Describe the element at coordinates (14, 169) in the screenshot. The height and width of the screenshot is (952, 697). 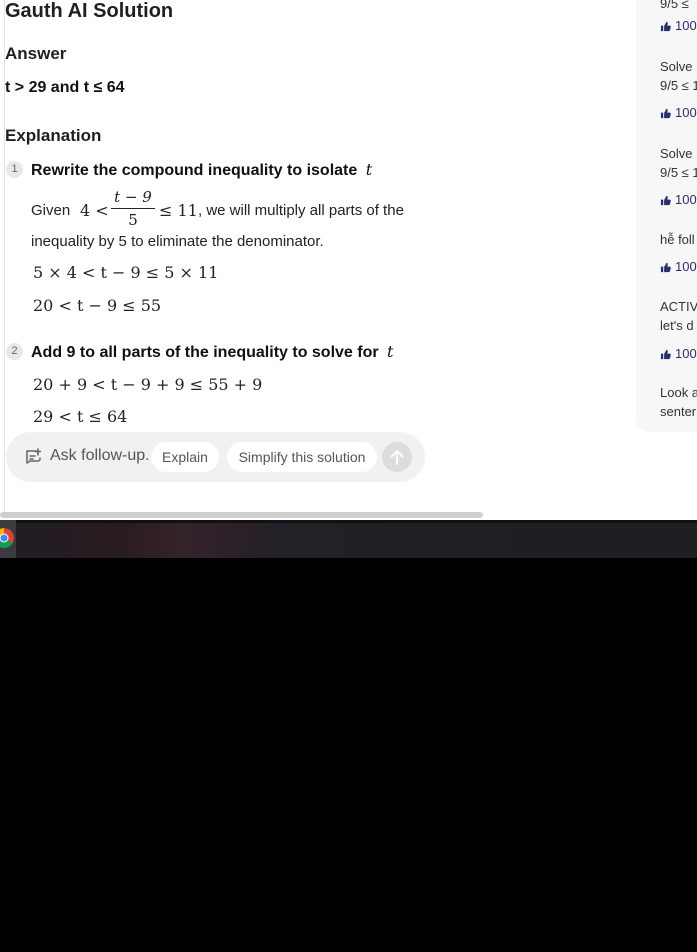
I see `step-number: 1` at that location.